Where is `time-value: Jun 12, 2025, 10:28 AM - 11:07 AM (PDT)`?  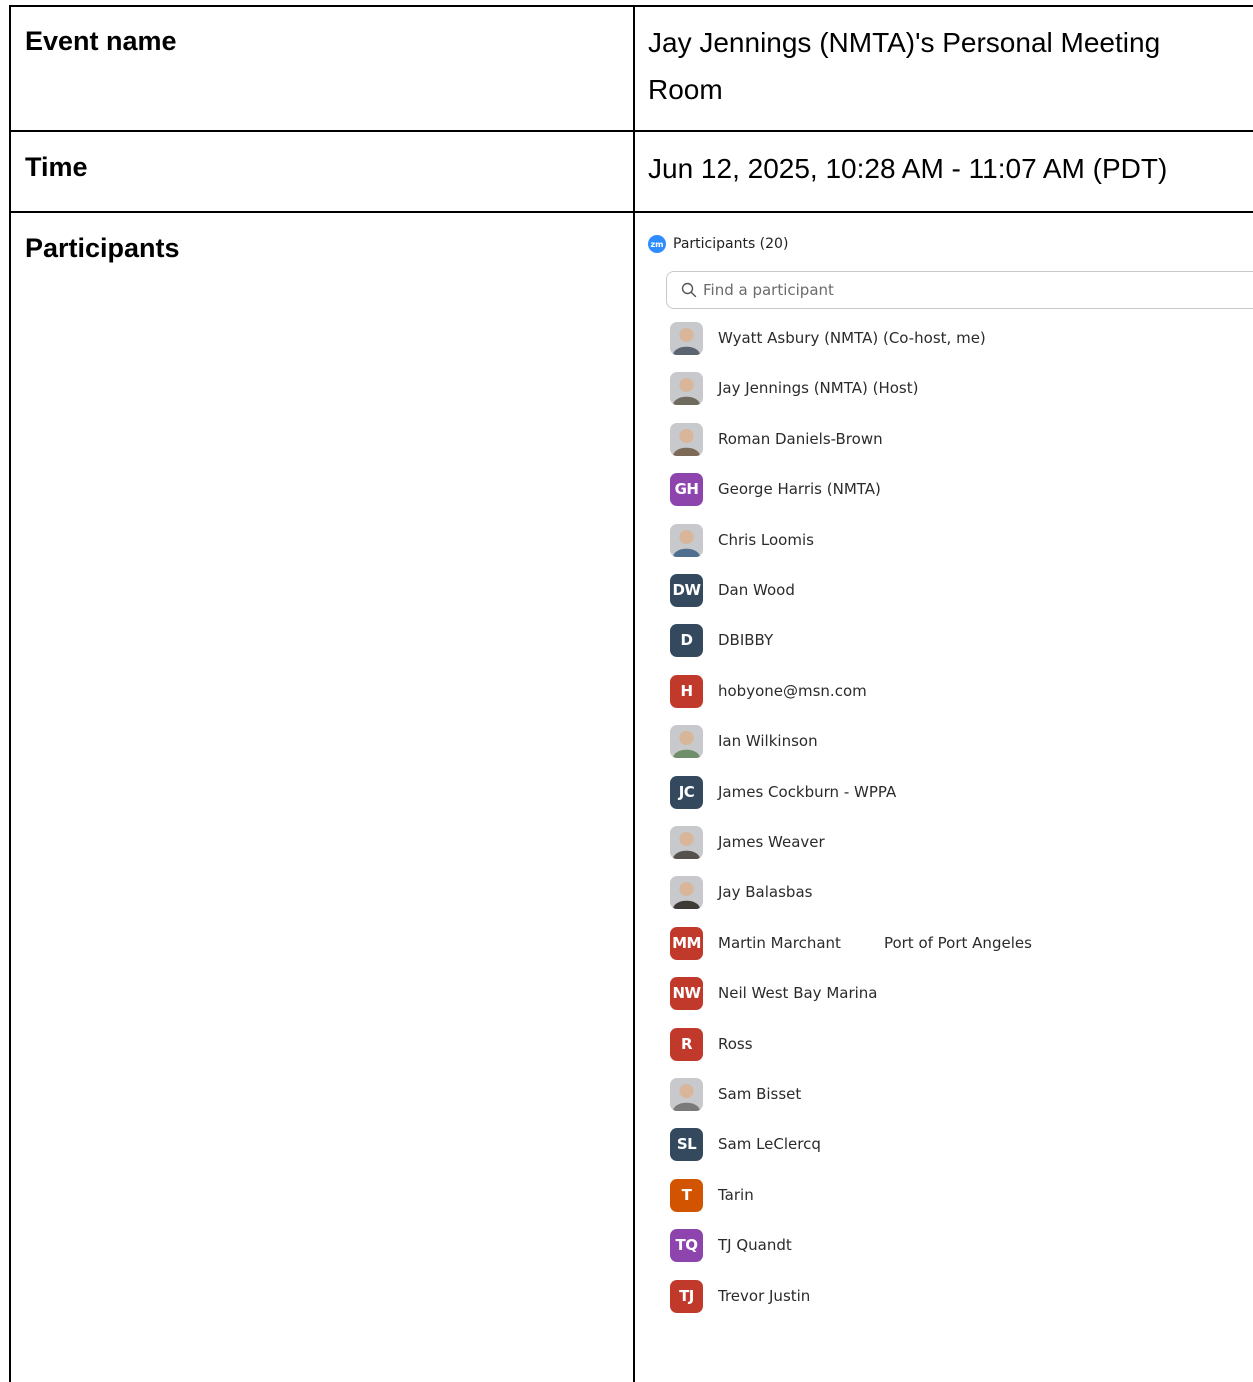 time-value: Jun 12, 2025, 10:28 AM - 11:07 AM (PDT) is located at coordinates (908, 168).